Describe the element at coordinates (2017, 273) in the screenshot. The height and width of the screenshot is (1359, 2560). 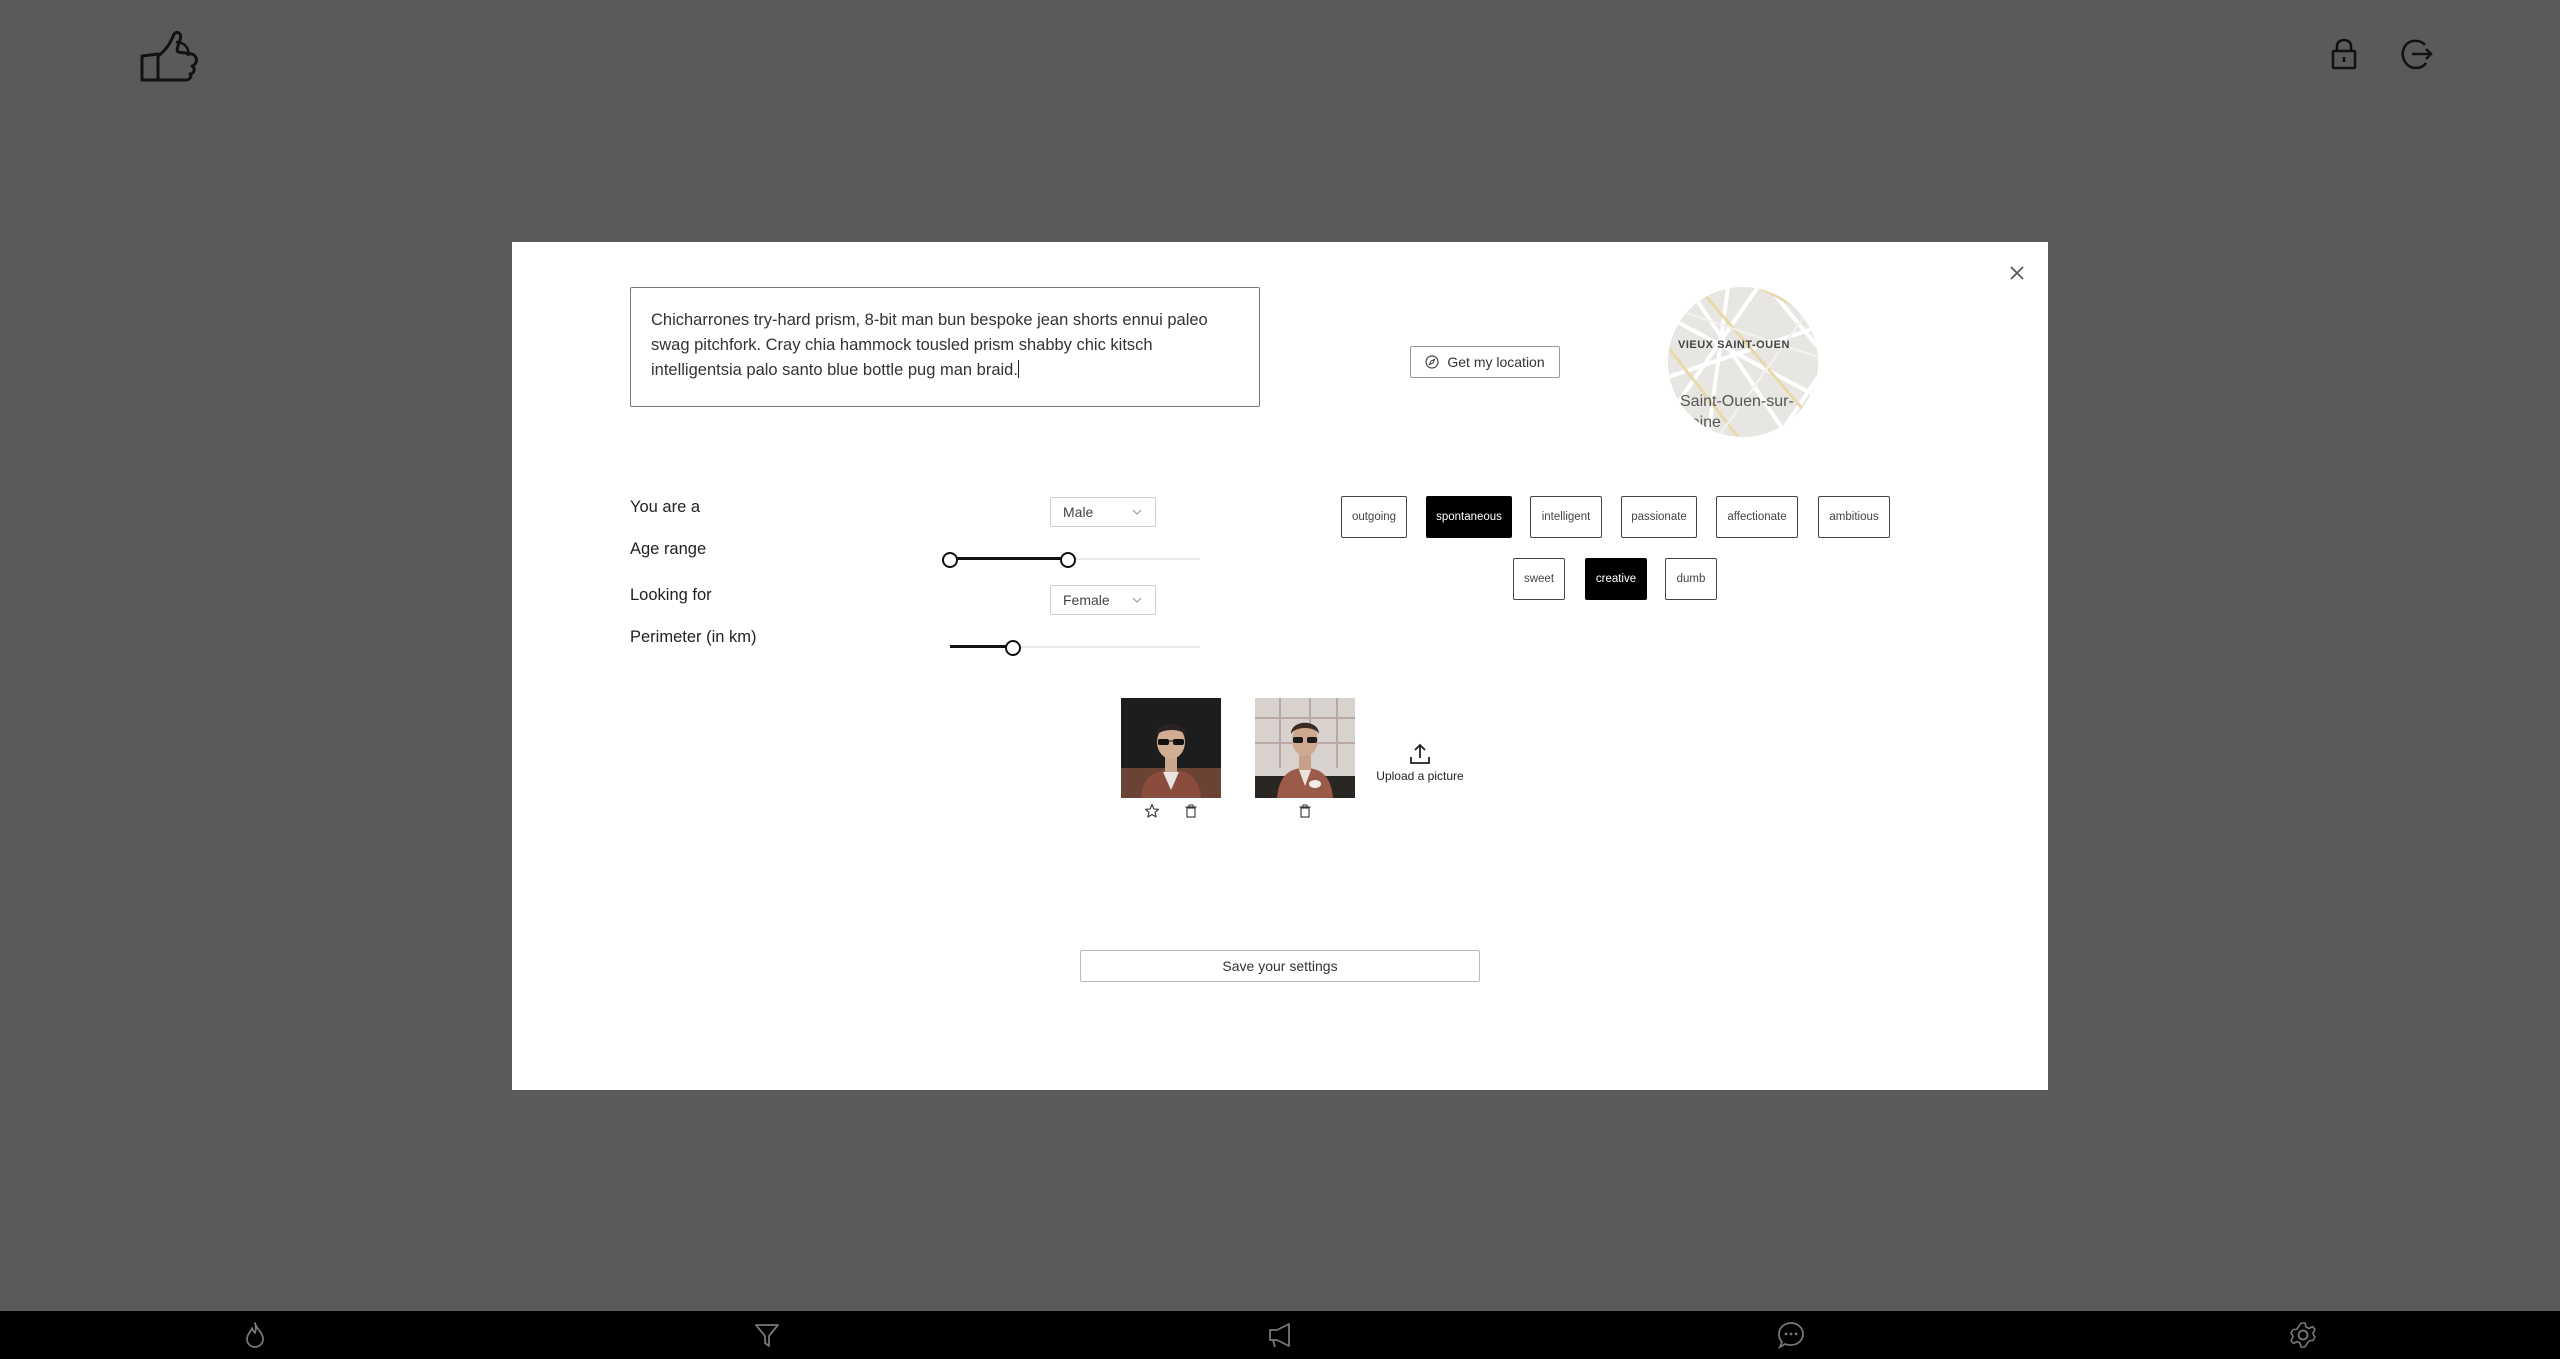
I see `close-icon` at that location.